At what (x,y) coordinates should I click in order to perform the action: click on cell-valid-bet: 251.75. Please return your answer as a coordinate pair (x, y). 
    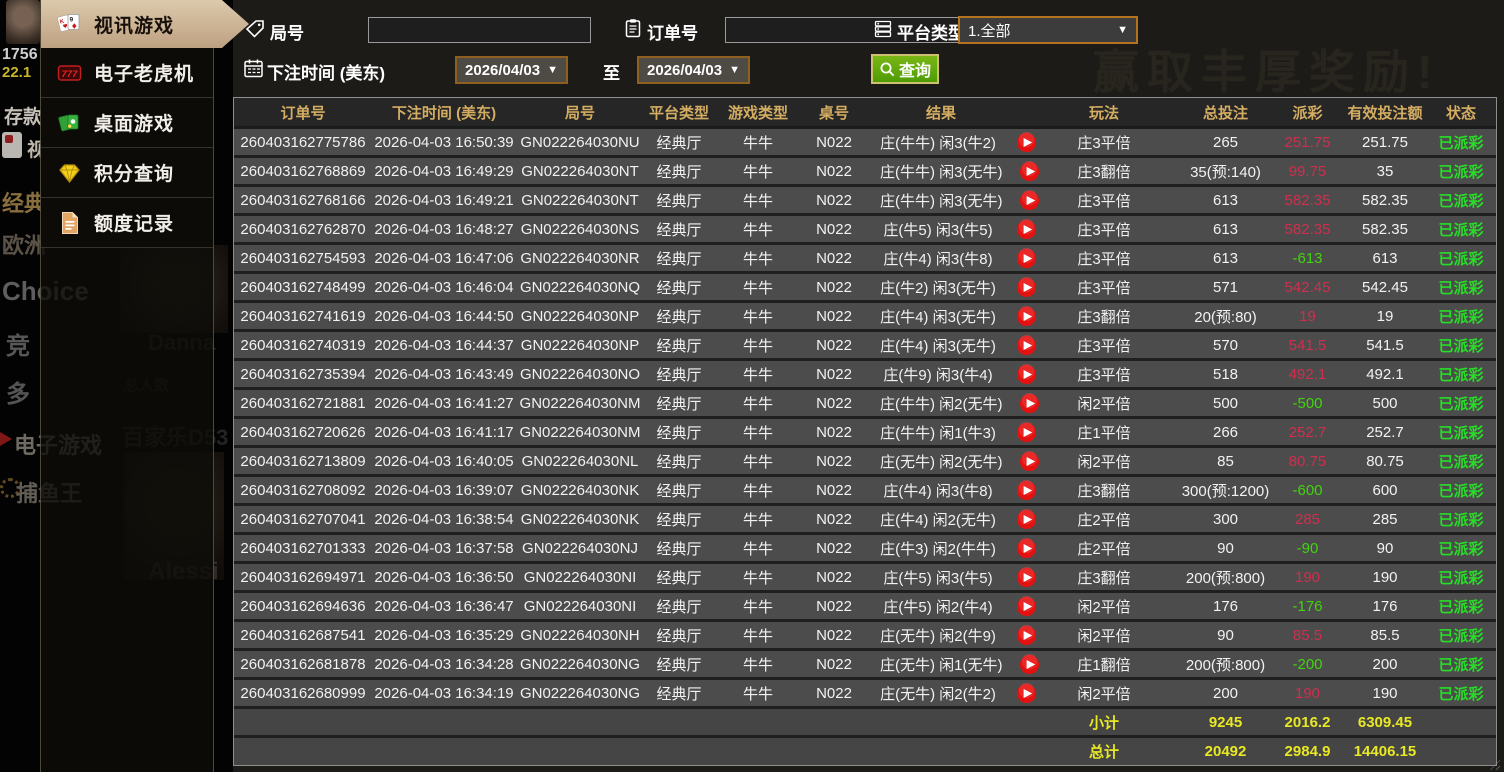
    Looking at the image, I should click on (1385, 142).